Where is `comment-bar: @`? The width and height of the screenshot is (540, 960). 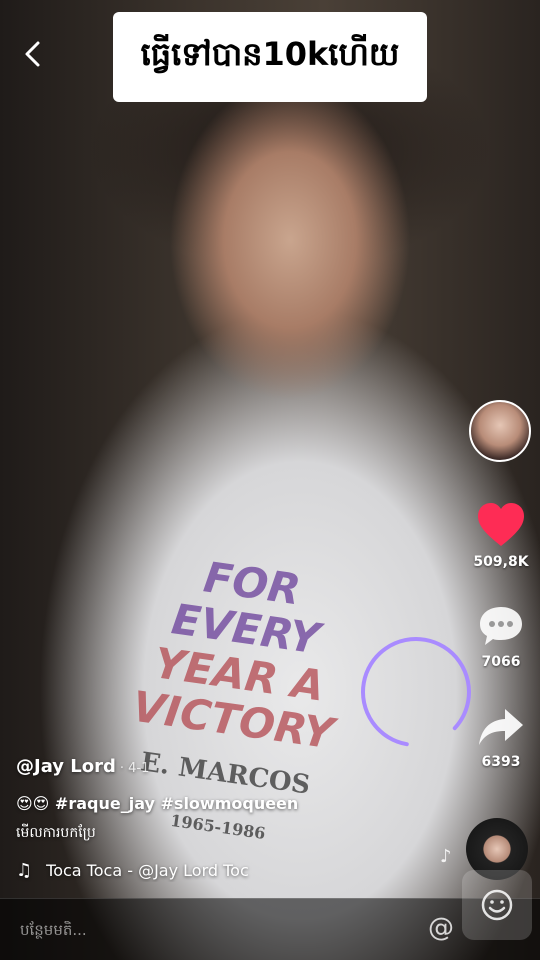
comment-bar: @ is located at coordinates (270, 929).